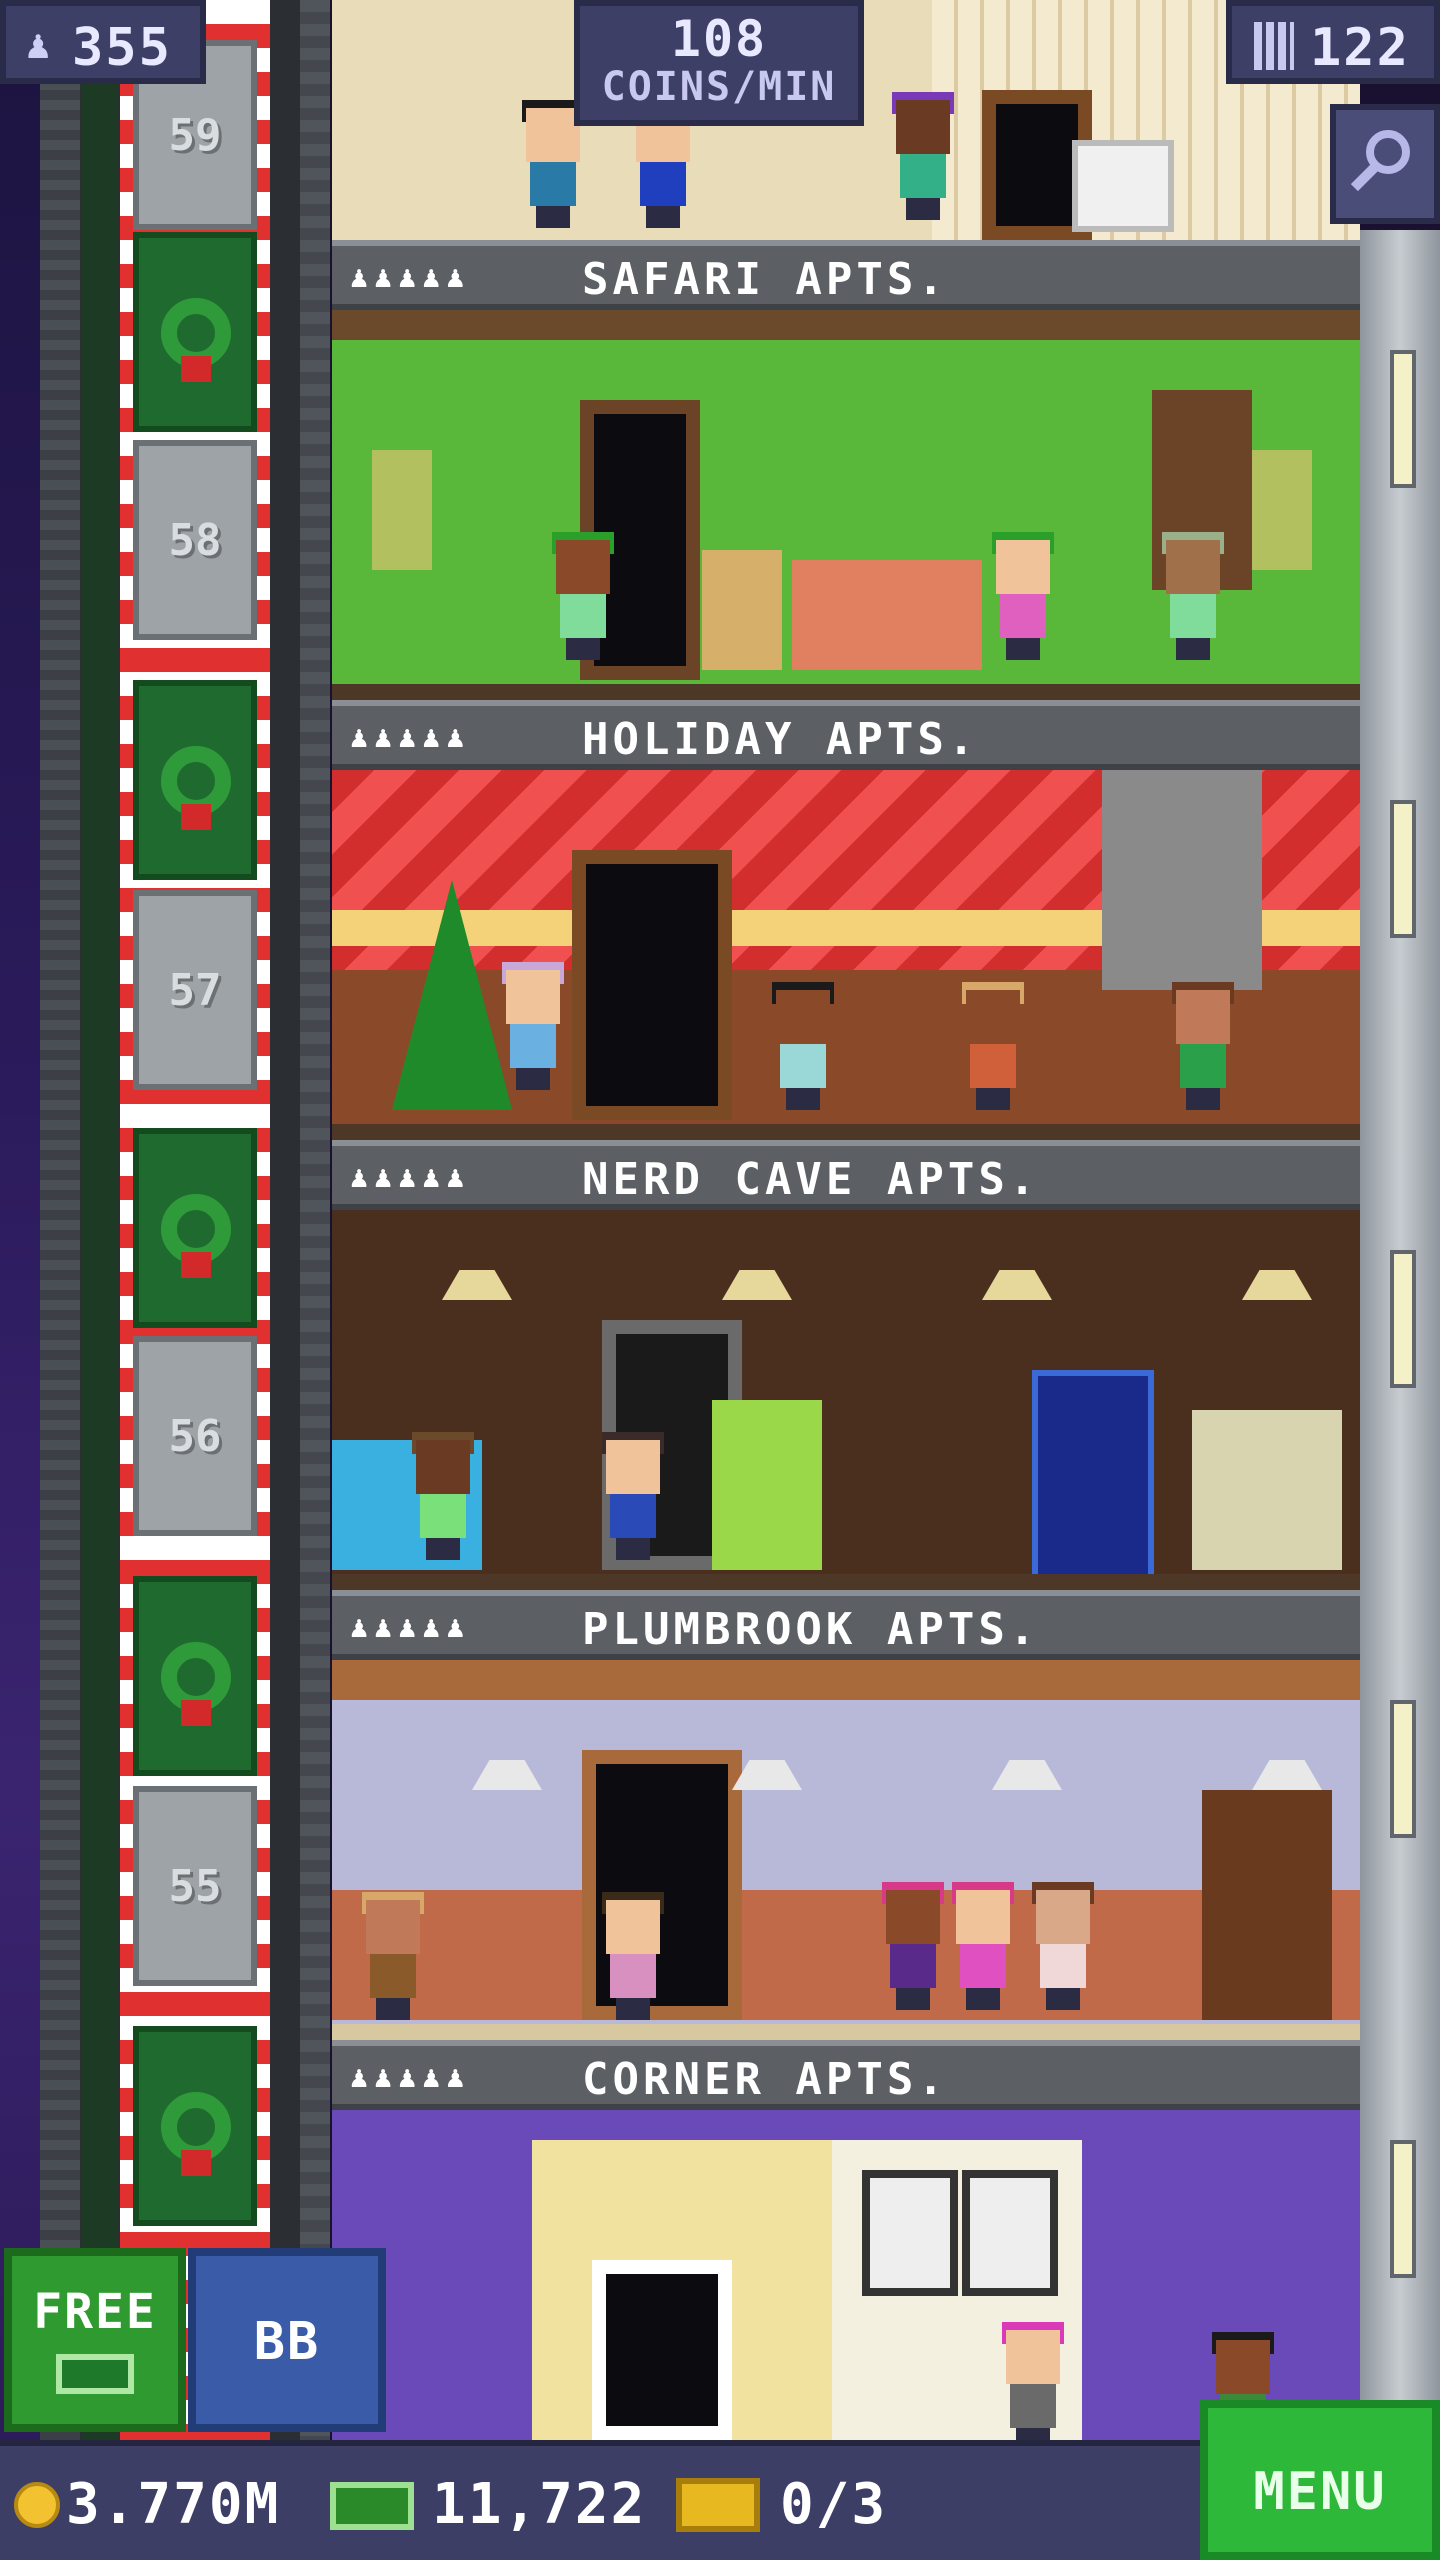  Describe the element at coordinates (846, 505) in the screenshot. I see `floor-room-safari` at that location.